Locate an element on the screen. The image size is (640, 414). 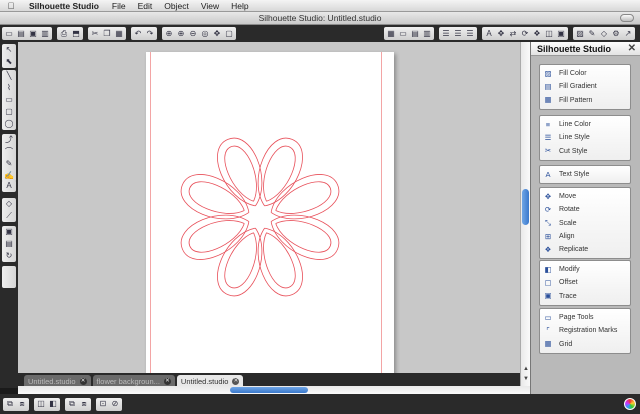
polygon-tool-icon: ⌇ is located at coordinates (9, 88).